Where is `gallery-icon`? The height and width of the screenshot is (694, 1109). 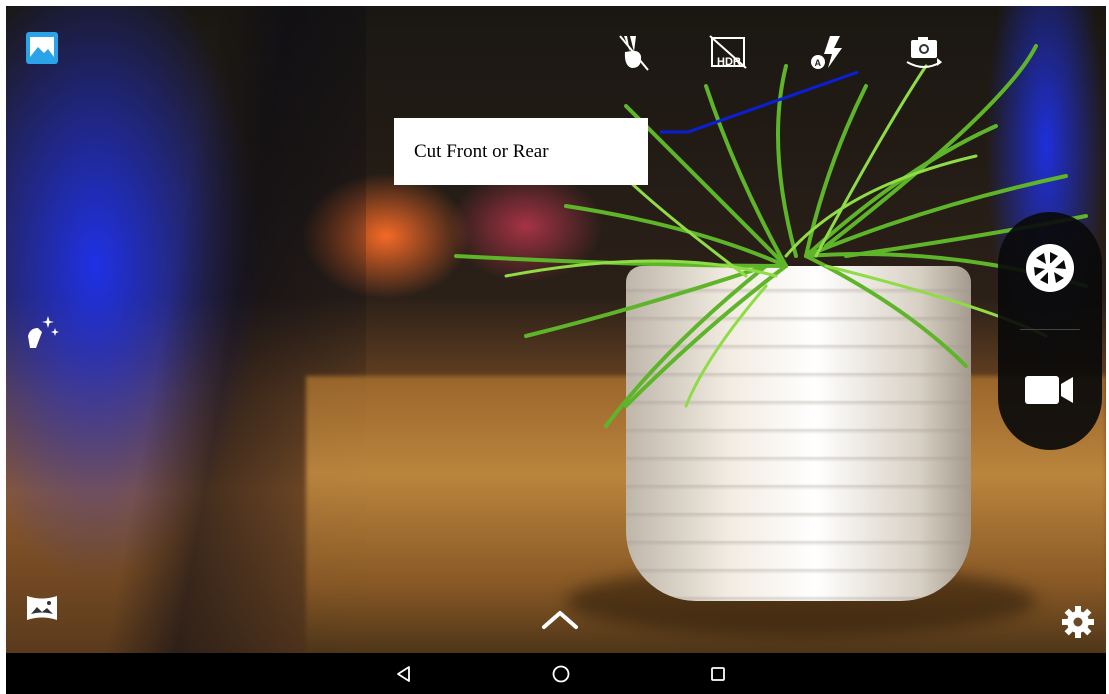
gallery-icon is located at coordinates (42, 48).